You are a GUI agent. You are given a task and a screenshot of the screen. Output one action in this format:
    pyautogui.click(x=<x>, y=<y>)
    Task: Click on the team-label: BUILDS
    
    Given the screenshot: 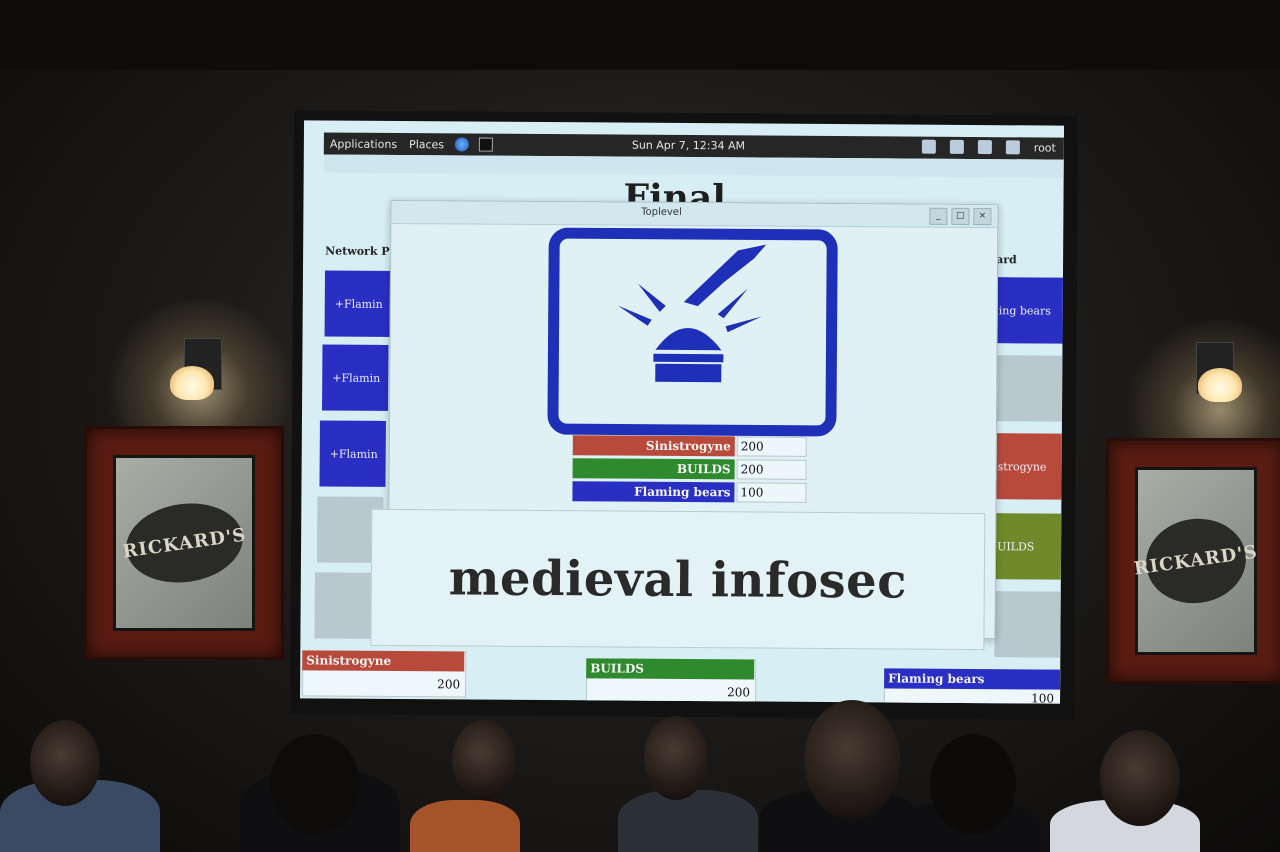 What is the action you would take?
    pyautogui.click(x=653, y=469)
    